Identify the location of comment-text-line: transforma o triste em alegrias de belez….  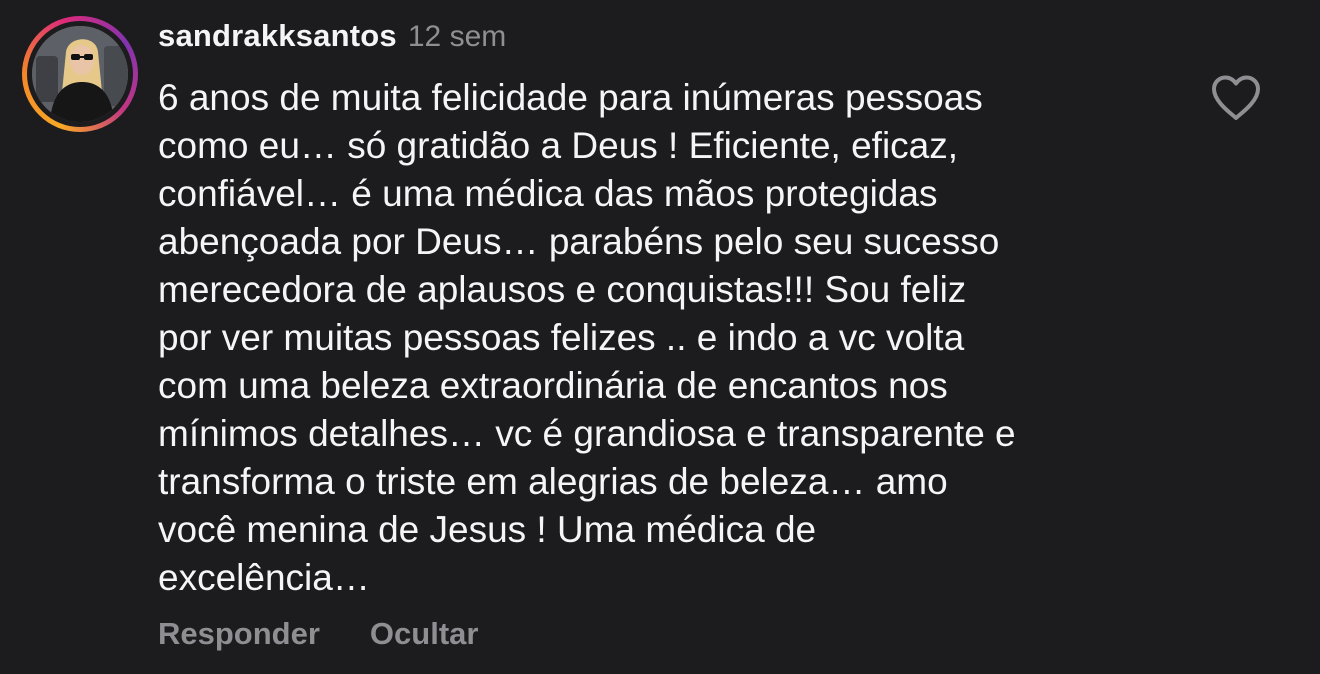
(553, 481).